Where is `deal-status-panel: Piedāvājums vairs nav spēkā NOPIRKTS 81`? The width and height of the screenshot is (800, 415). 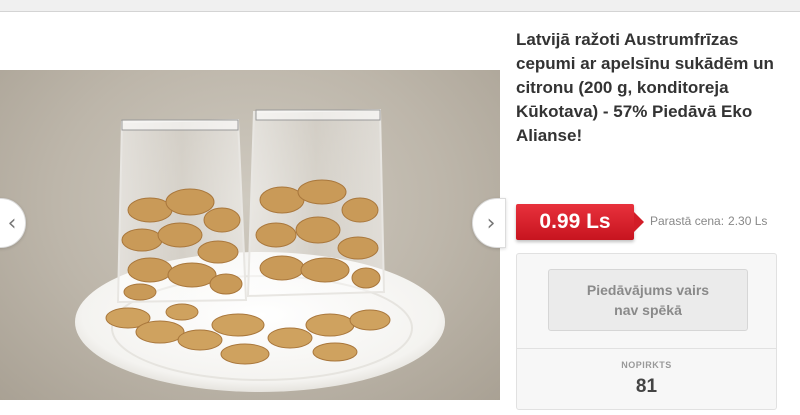
deal-status-panel: Piedāvājums vairs nav spēkā NOPIRKTS 81 is located at coordinates (646, 331).